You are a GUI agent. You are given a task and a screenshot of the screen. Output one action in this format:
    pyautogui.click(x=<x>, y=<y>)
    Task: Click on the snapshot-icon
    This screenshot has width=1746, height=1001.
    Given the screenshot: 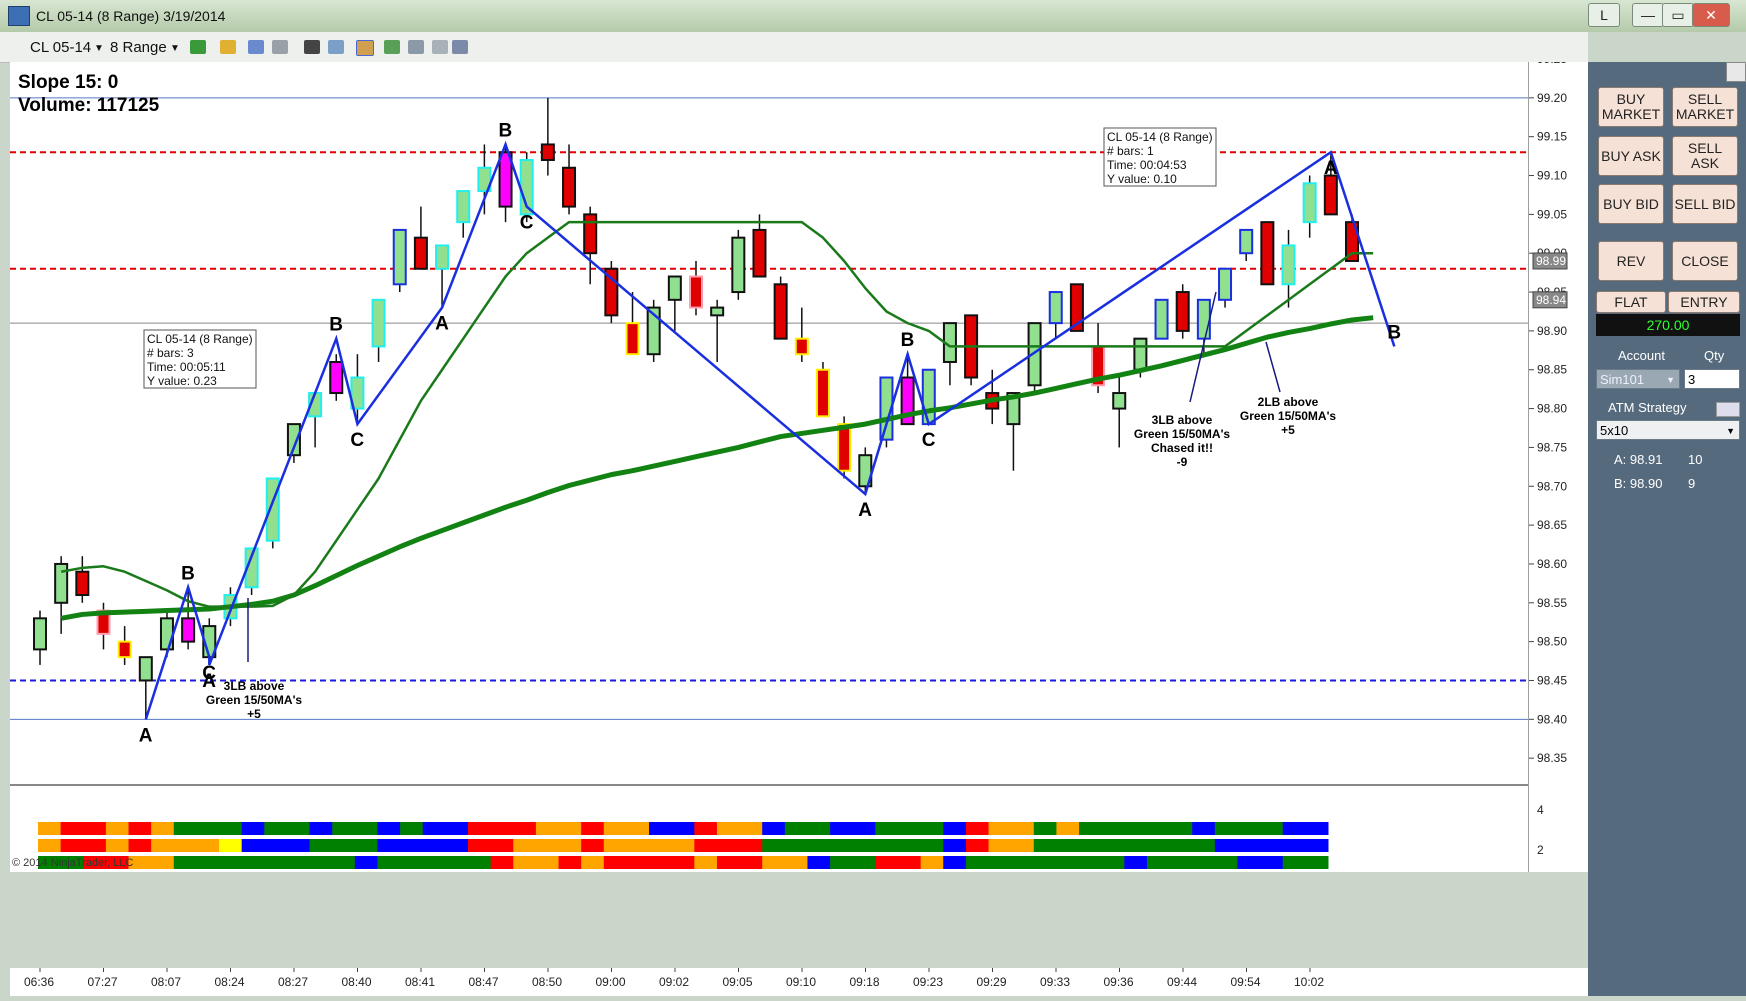 What is the action you would take?
    pyautogui.click(x=460, y=47)
    